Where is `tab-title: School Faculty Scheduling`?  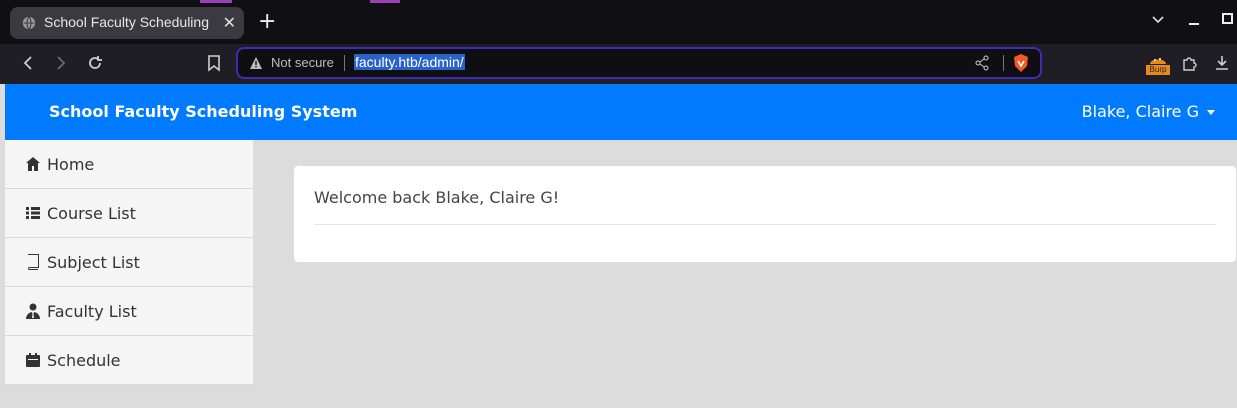 tab-title: School Faculty Scheduling is located at coordinates (126, 22).